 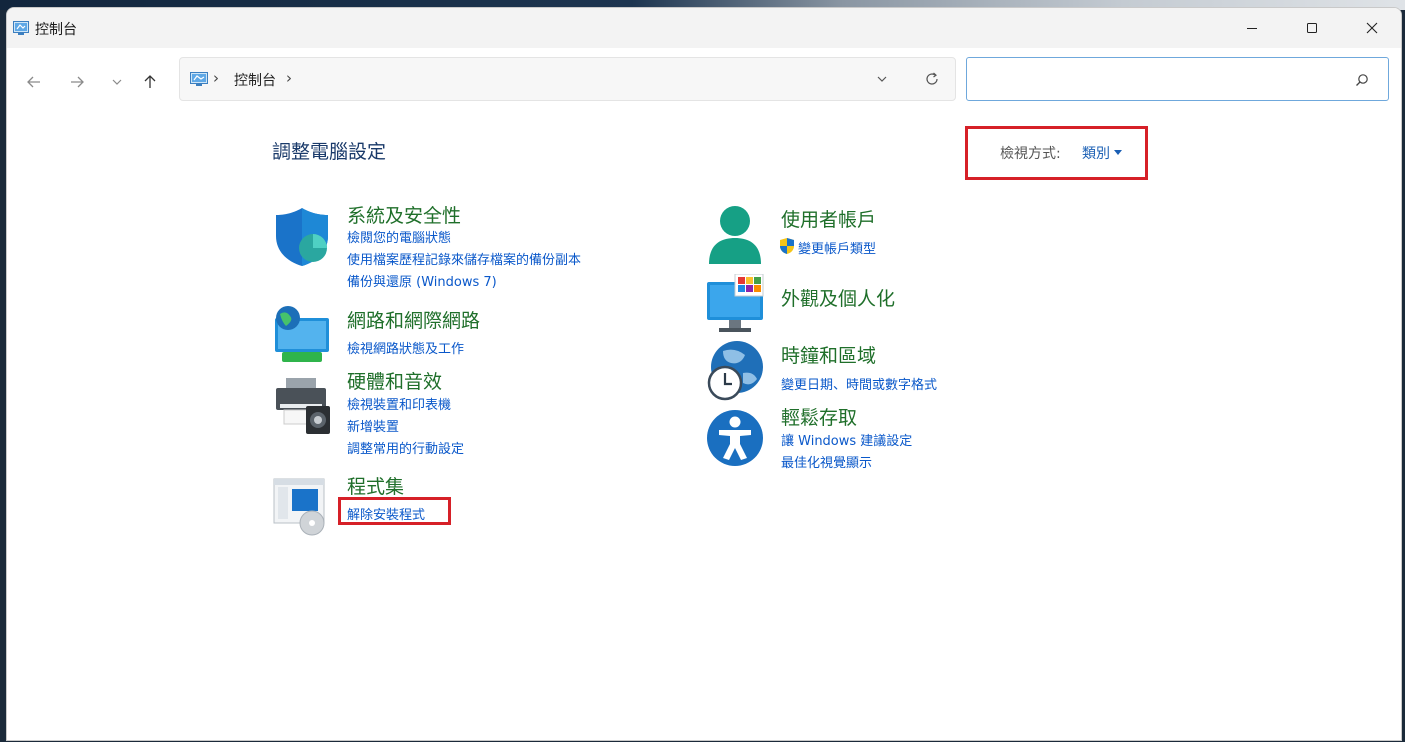 What do you see at coordinates (329, 152) in the screenshot?
I see `page-title: 調整電腦設定` at bounding box center [329, 152].